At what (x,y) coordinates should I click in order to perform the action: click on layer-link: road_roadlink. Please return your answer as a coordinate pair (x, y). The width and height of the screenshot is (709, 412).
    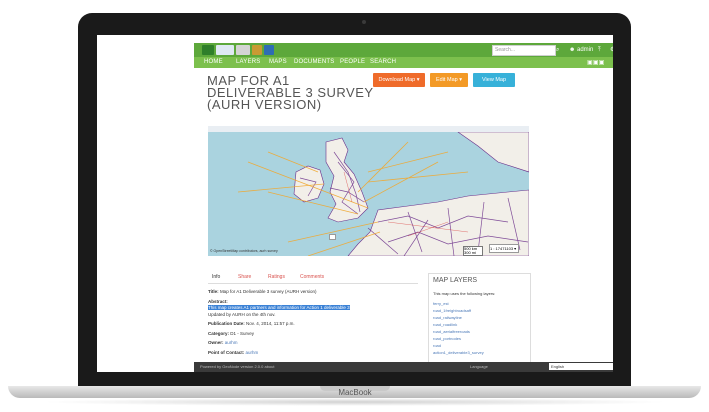
    Looking at the image, I should click on (445, 324).